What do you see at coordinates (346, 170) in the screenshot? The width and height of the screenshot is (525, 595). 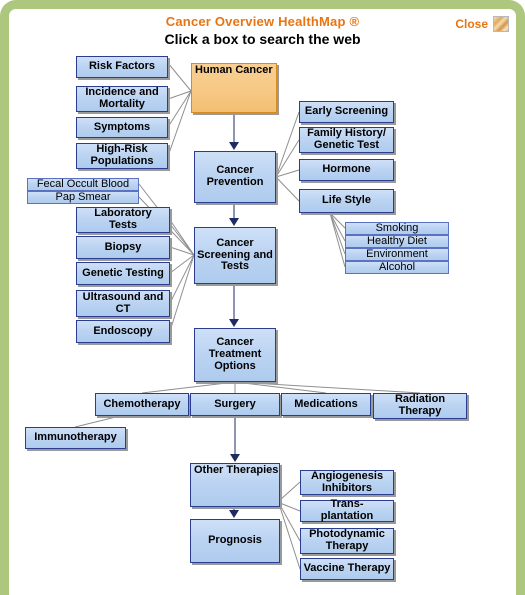 I see `node-hormone: Hormone` at bounding box center [346, 170].